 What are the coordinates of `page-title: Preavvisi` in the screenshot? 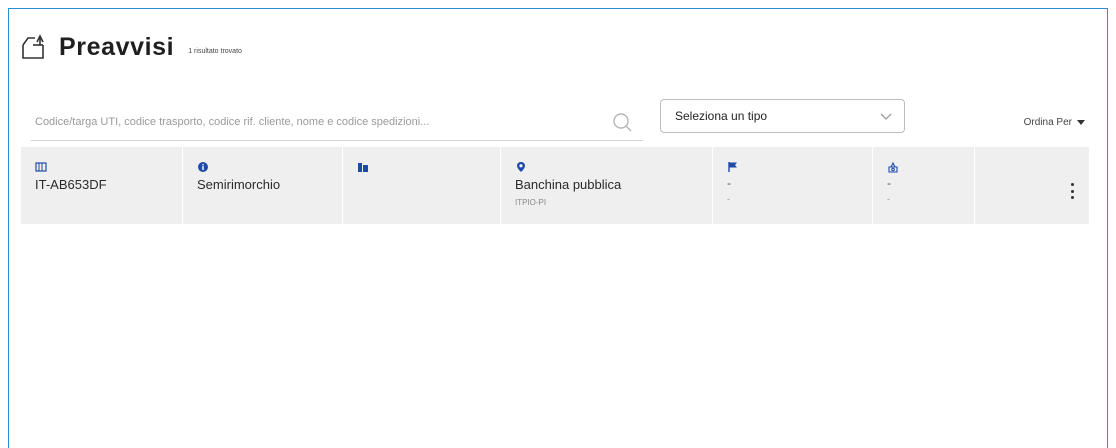 It's located at (117, 46).